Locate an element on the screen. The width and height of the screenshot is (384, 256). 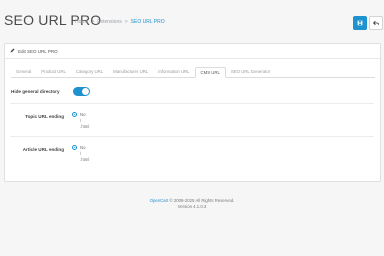
footer-copyright: © 2009-2025 All Rights Reserved. is located at coordinates (202, 200).